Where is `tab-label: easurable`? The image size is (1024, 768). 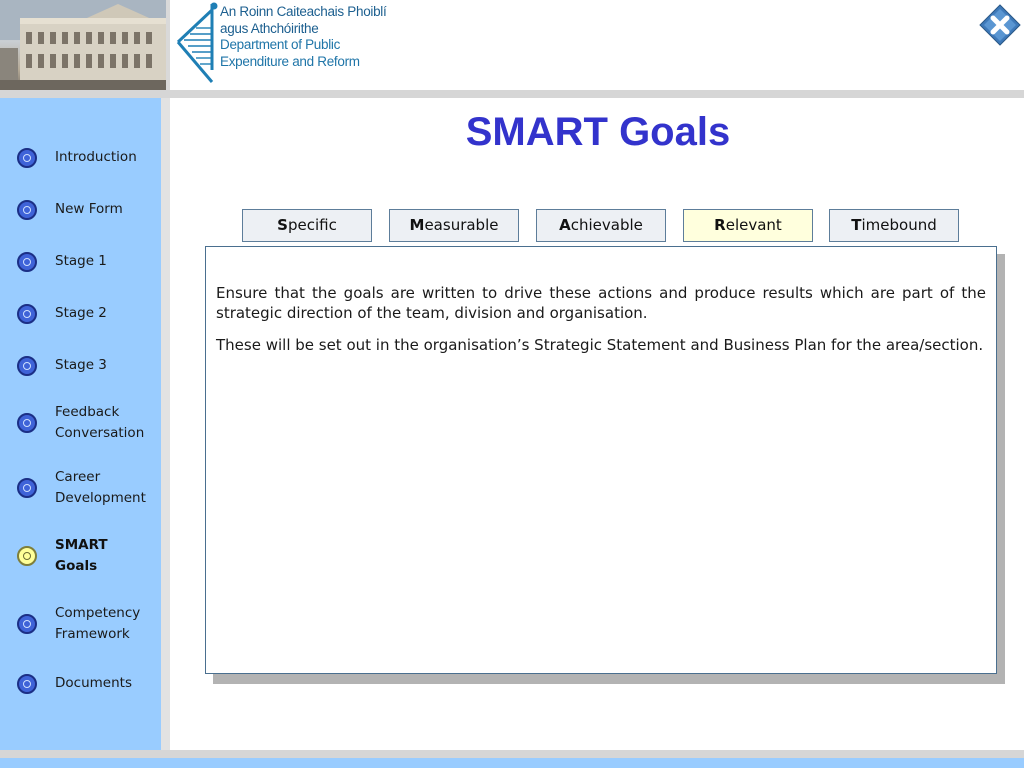
tab-label: easurable is located at coordinates (461, 225).